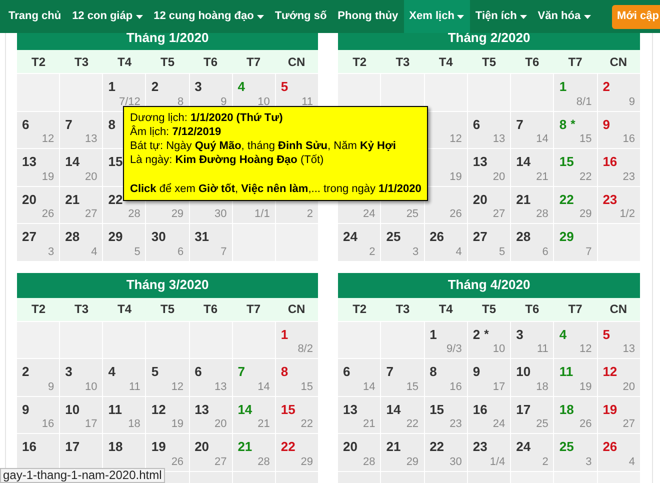 The width and height of the screenshot is (660, 483). What do you see at coordinates (112, 371) in the screenshot?
I see `day-number: 4` at bounding box center [112, 371].